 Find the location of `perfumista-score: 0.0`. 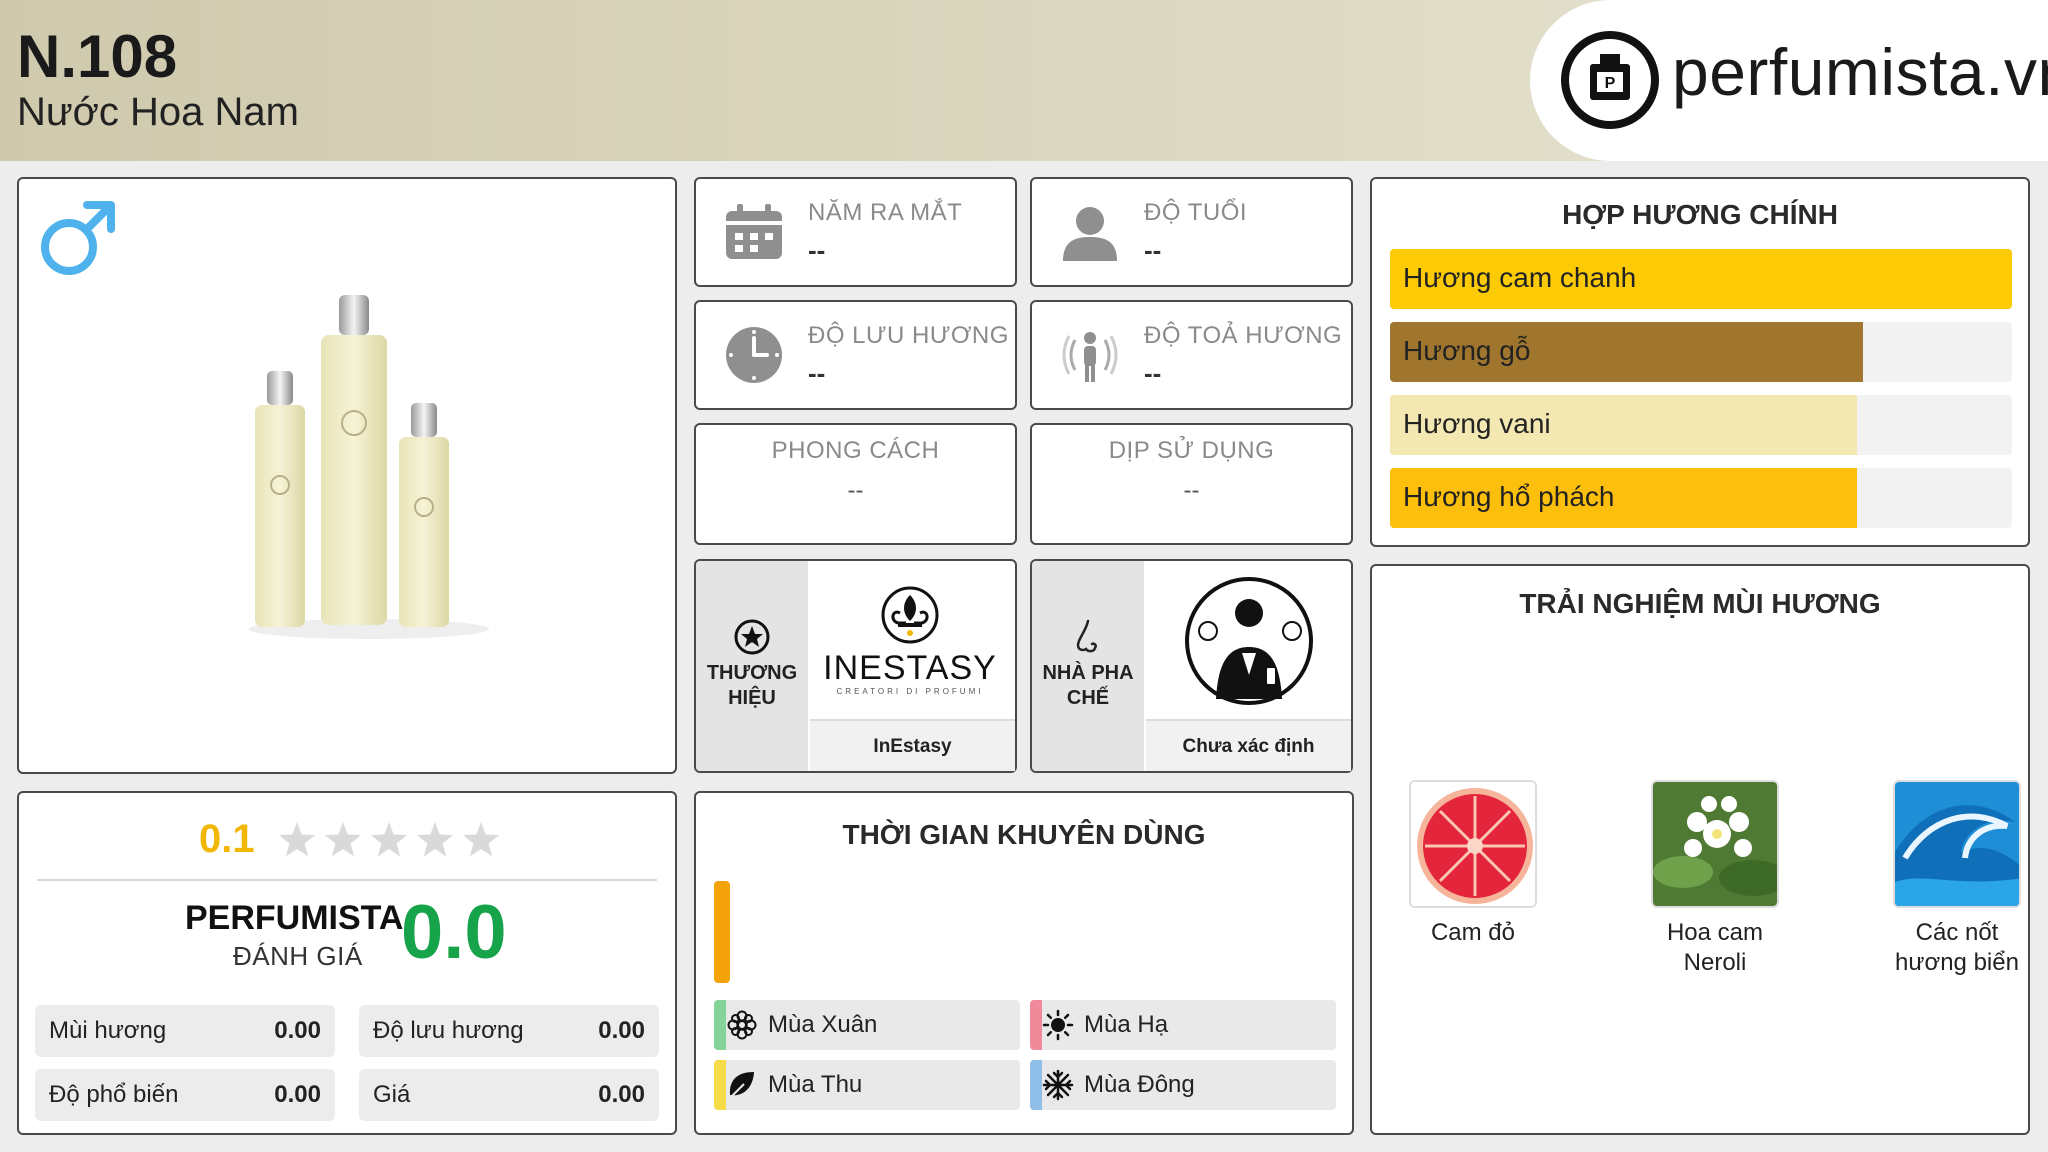

perfumista-score: 0.0 is located at coordinates (454, 932).